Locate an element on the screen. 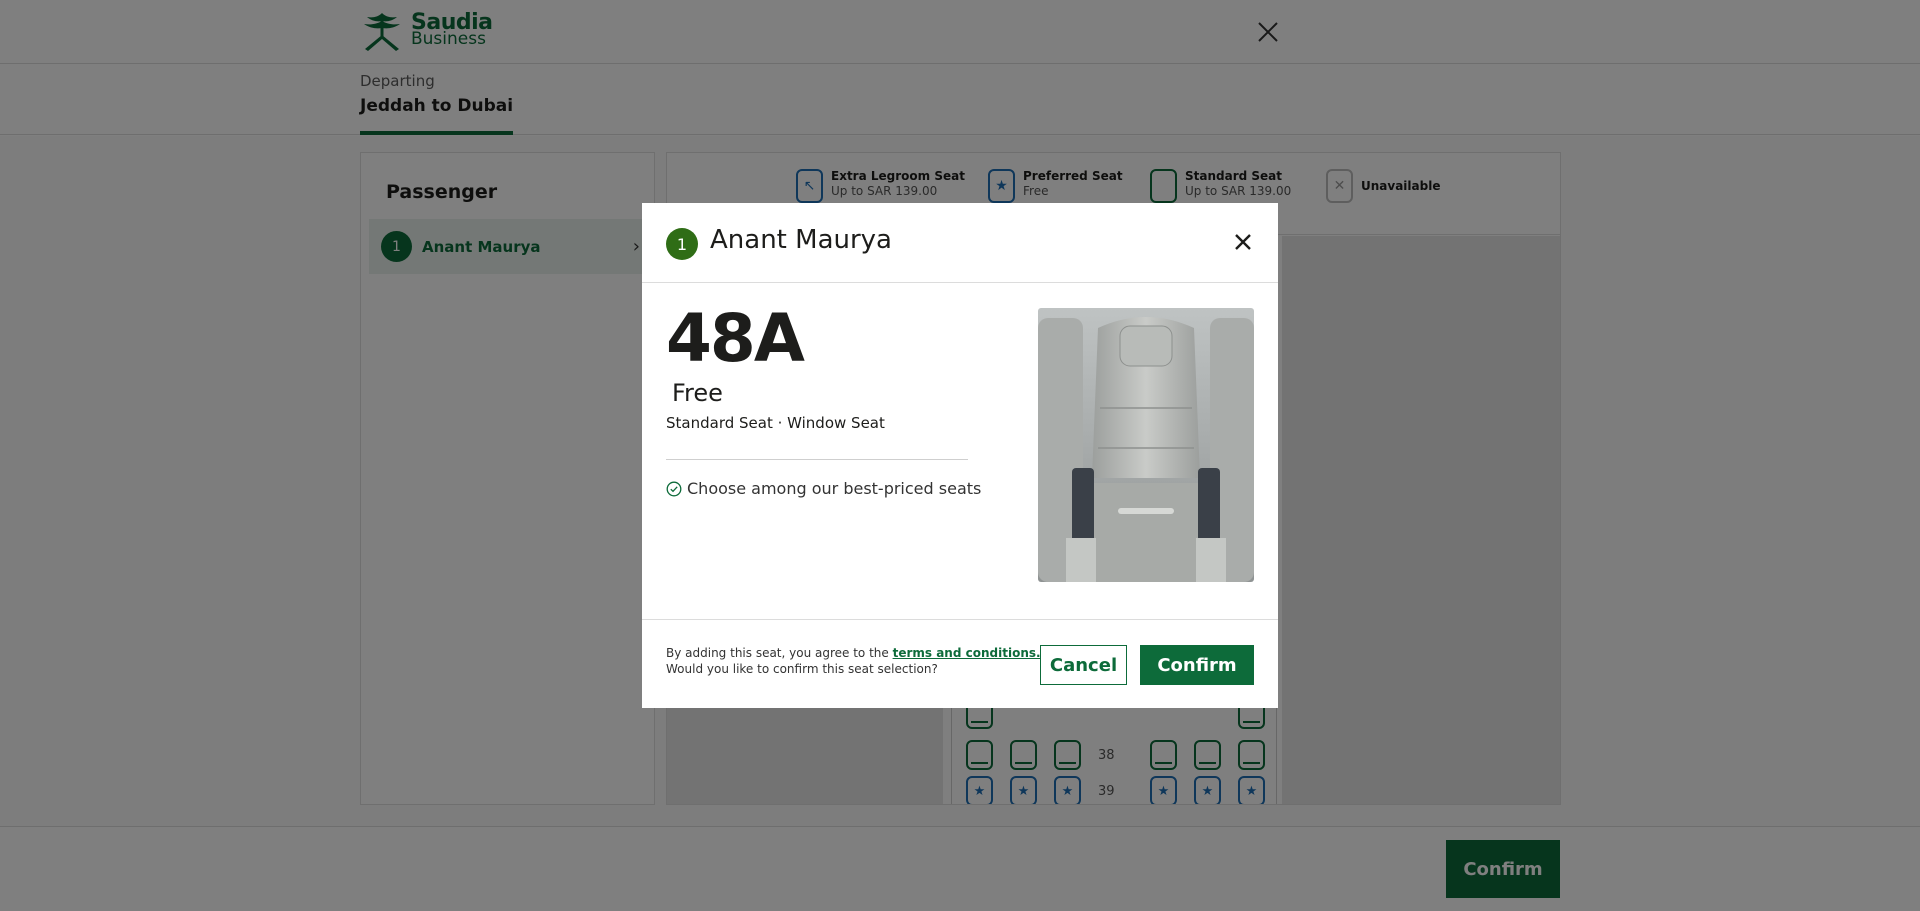 The image size is (1920, 911). divider is located at coordinates (817, 459).